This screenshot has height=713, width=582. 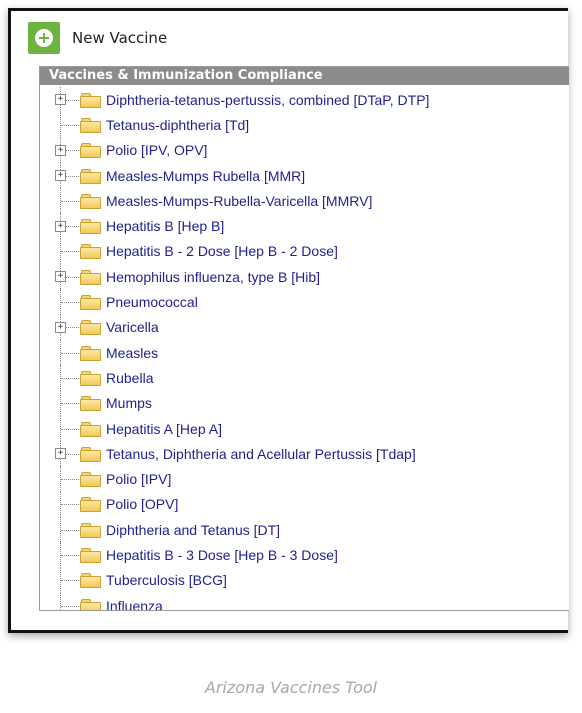 I want to click on tree-item: Measles-Mumps-Rubella-Varicella [MMRV], so click(x=304, y=201).